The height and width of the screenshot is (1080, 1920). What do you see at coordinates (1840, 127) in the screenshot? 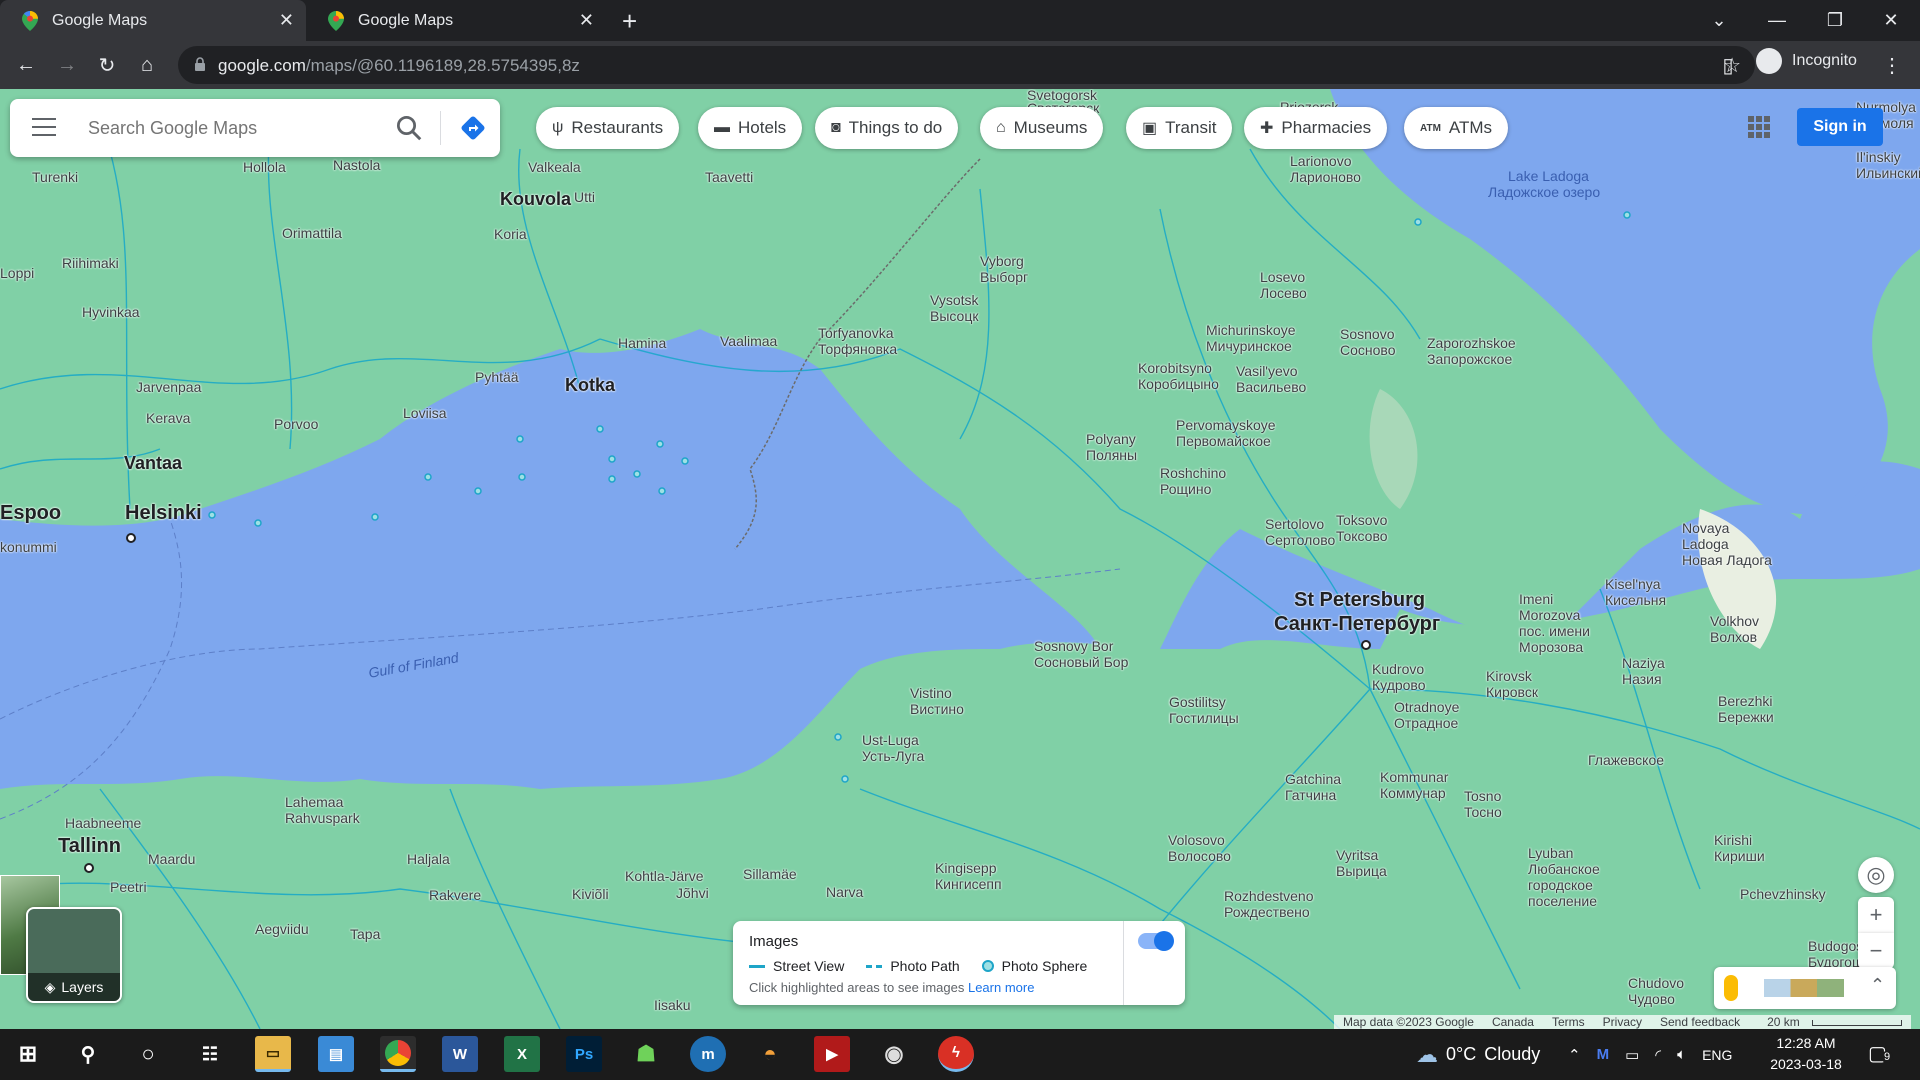
I see `sign-in-button: Sign in` at bounding box center [1840, 127].